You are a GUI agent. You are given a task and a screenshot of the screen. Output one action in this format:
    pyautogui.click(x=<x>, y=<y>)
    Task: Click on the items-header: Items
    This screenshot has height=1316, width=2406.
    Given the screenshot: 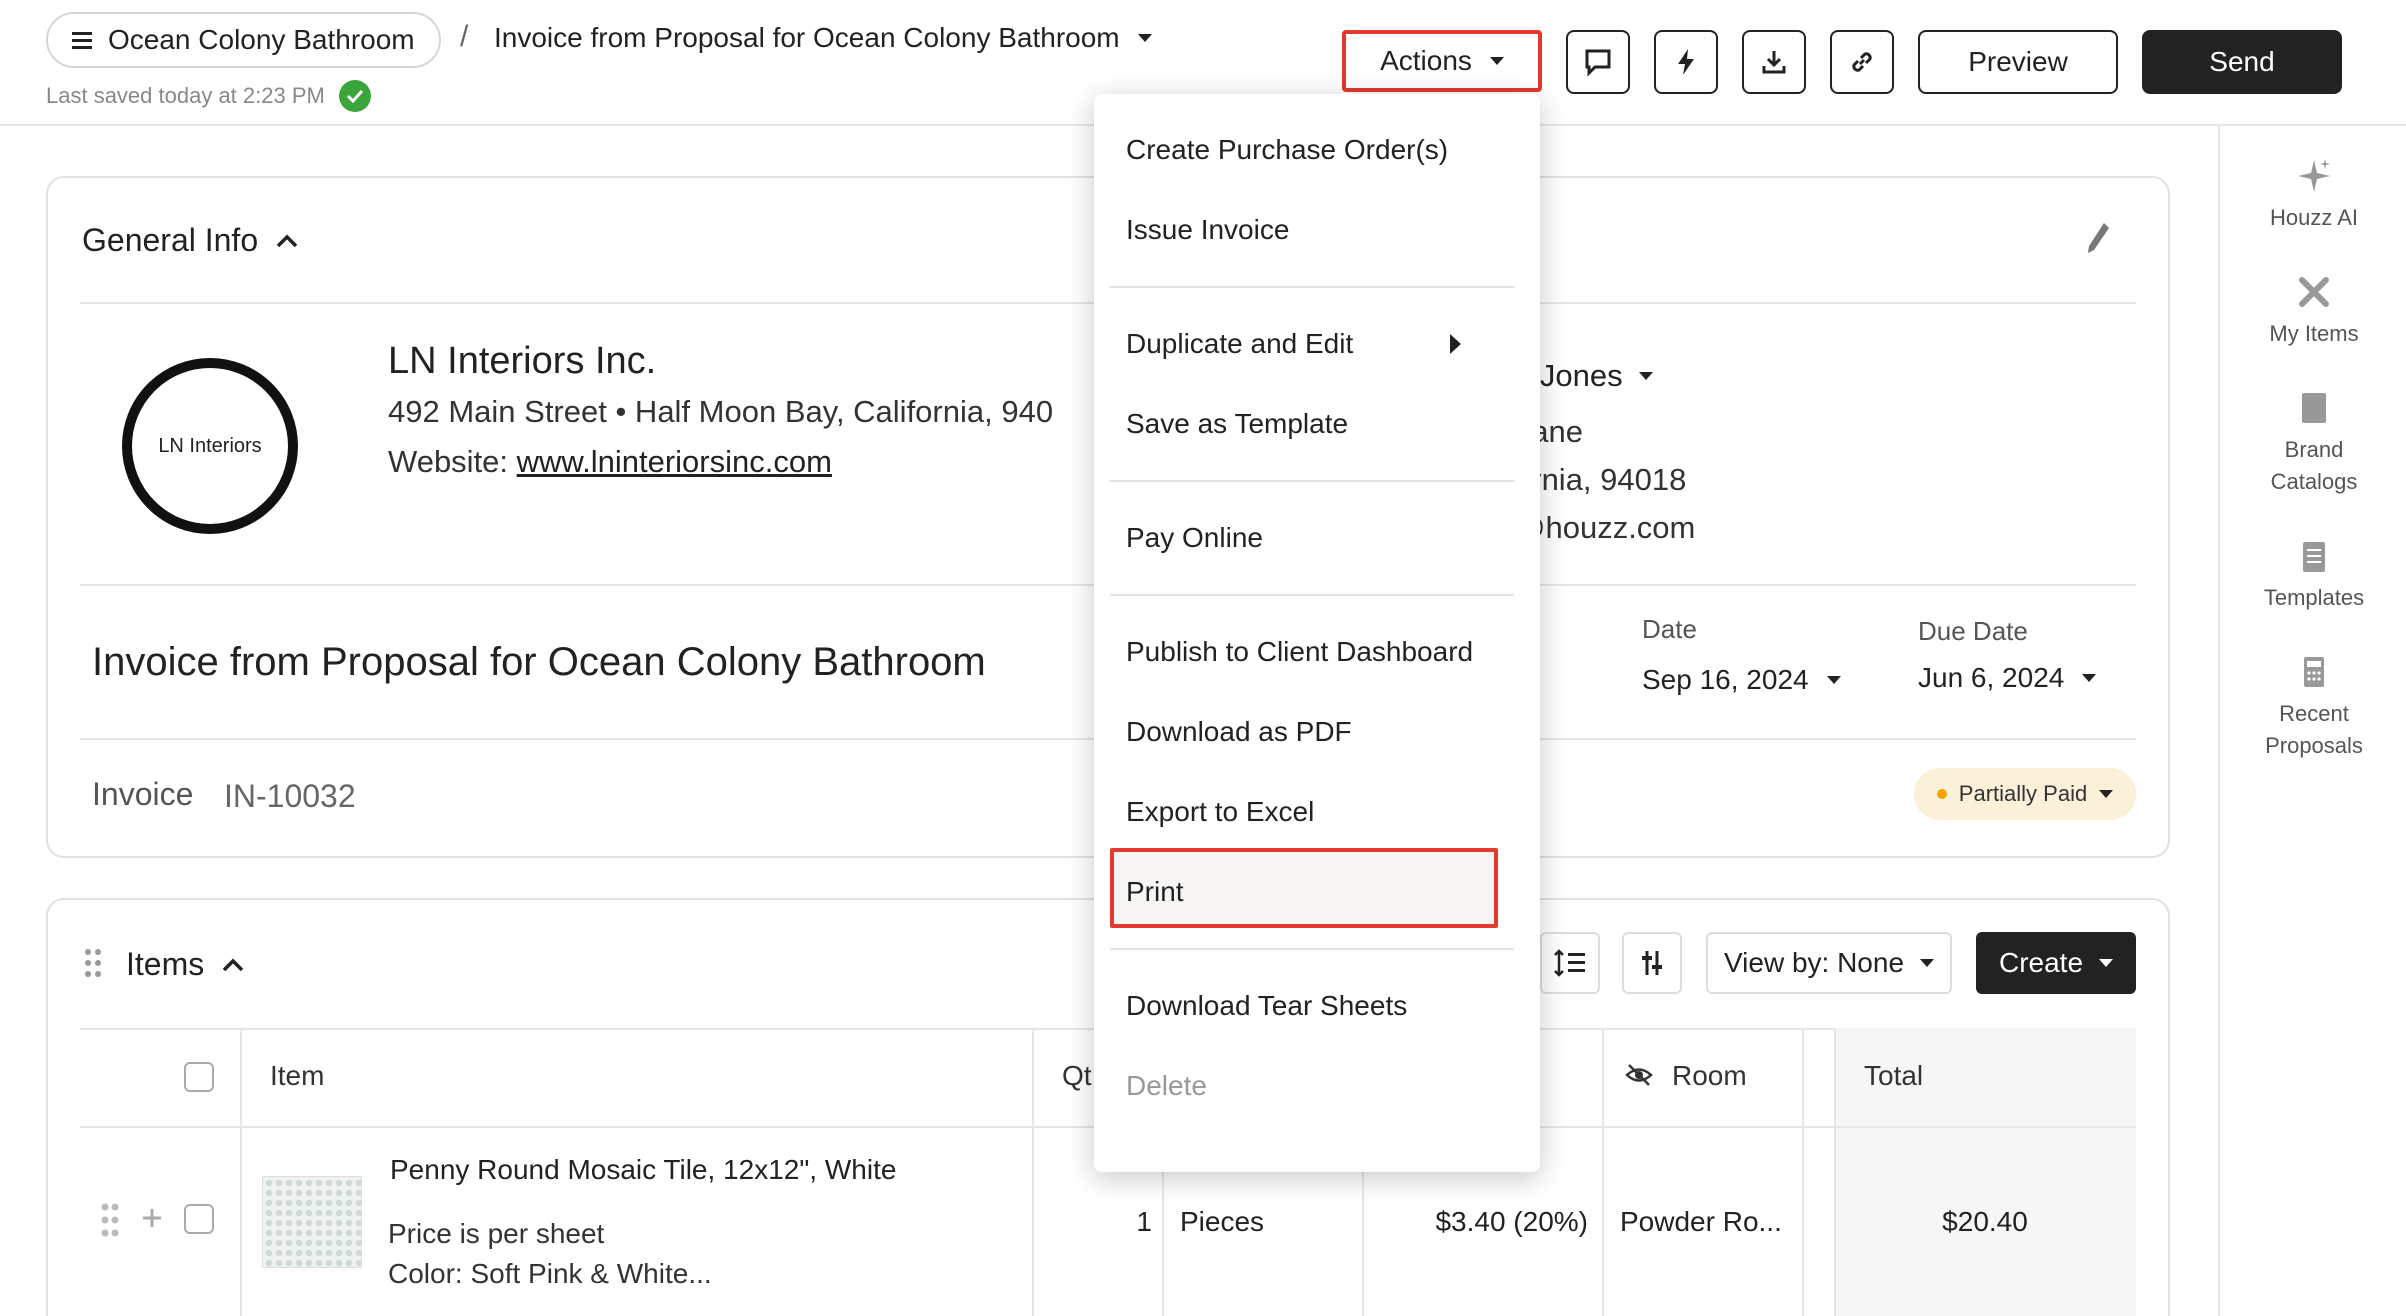 What is the action you would take?
    pyautogui.click(x=185, y=964)
    